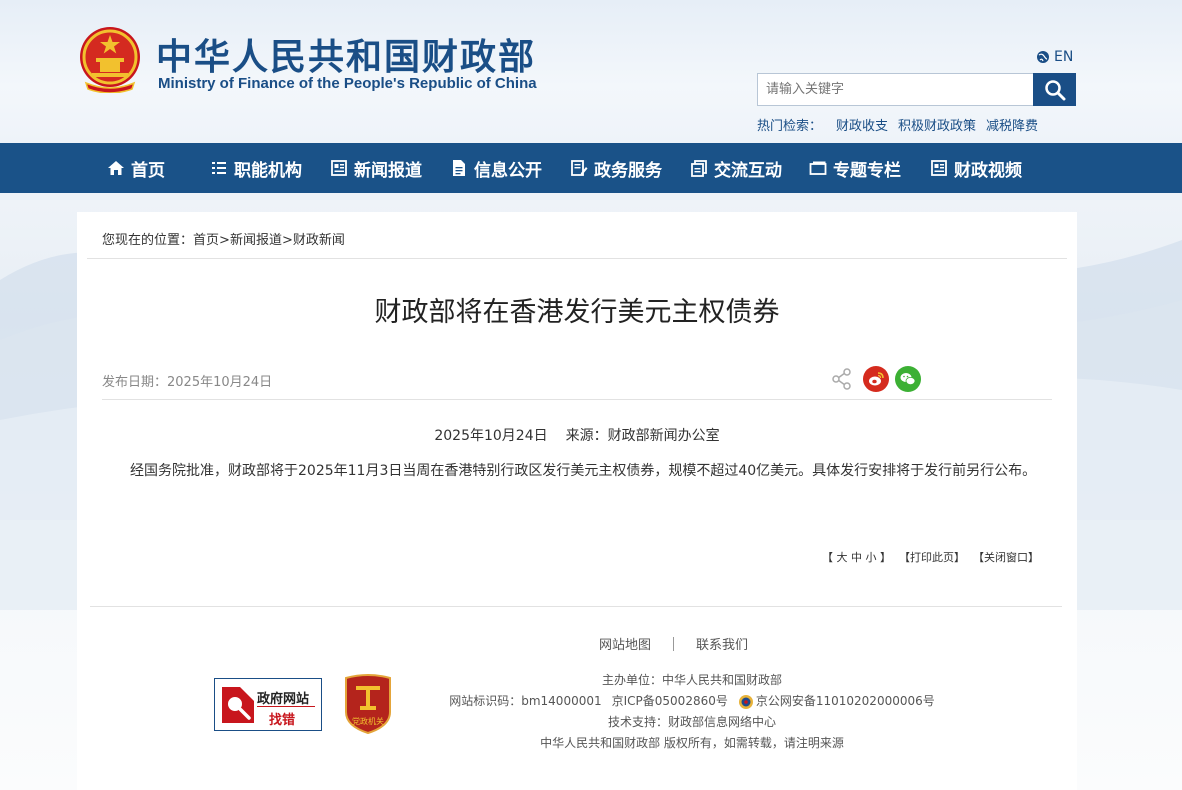 The width and height of the screenshot is (1182, 790). Describe the element at coordinates (268, 170) in the screenshot. I see `nav-departments-label: 职能机构` at that location.